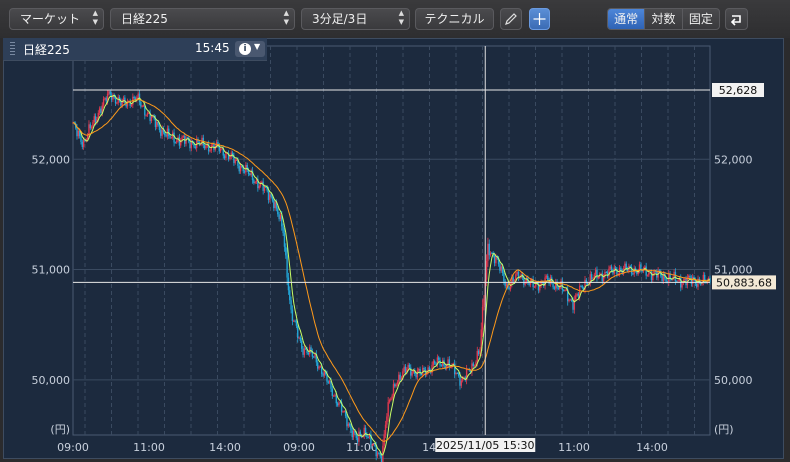  What do you see at coordinates (733, 380) in the screenshot?
I see `y-tick-label-right: 50,000` at bounding box center [733, 380].